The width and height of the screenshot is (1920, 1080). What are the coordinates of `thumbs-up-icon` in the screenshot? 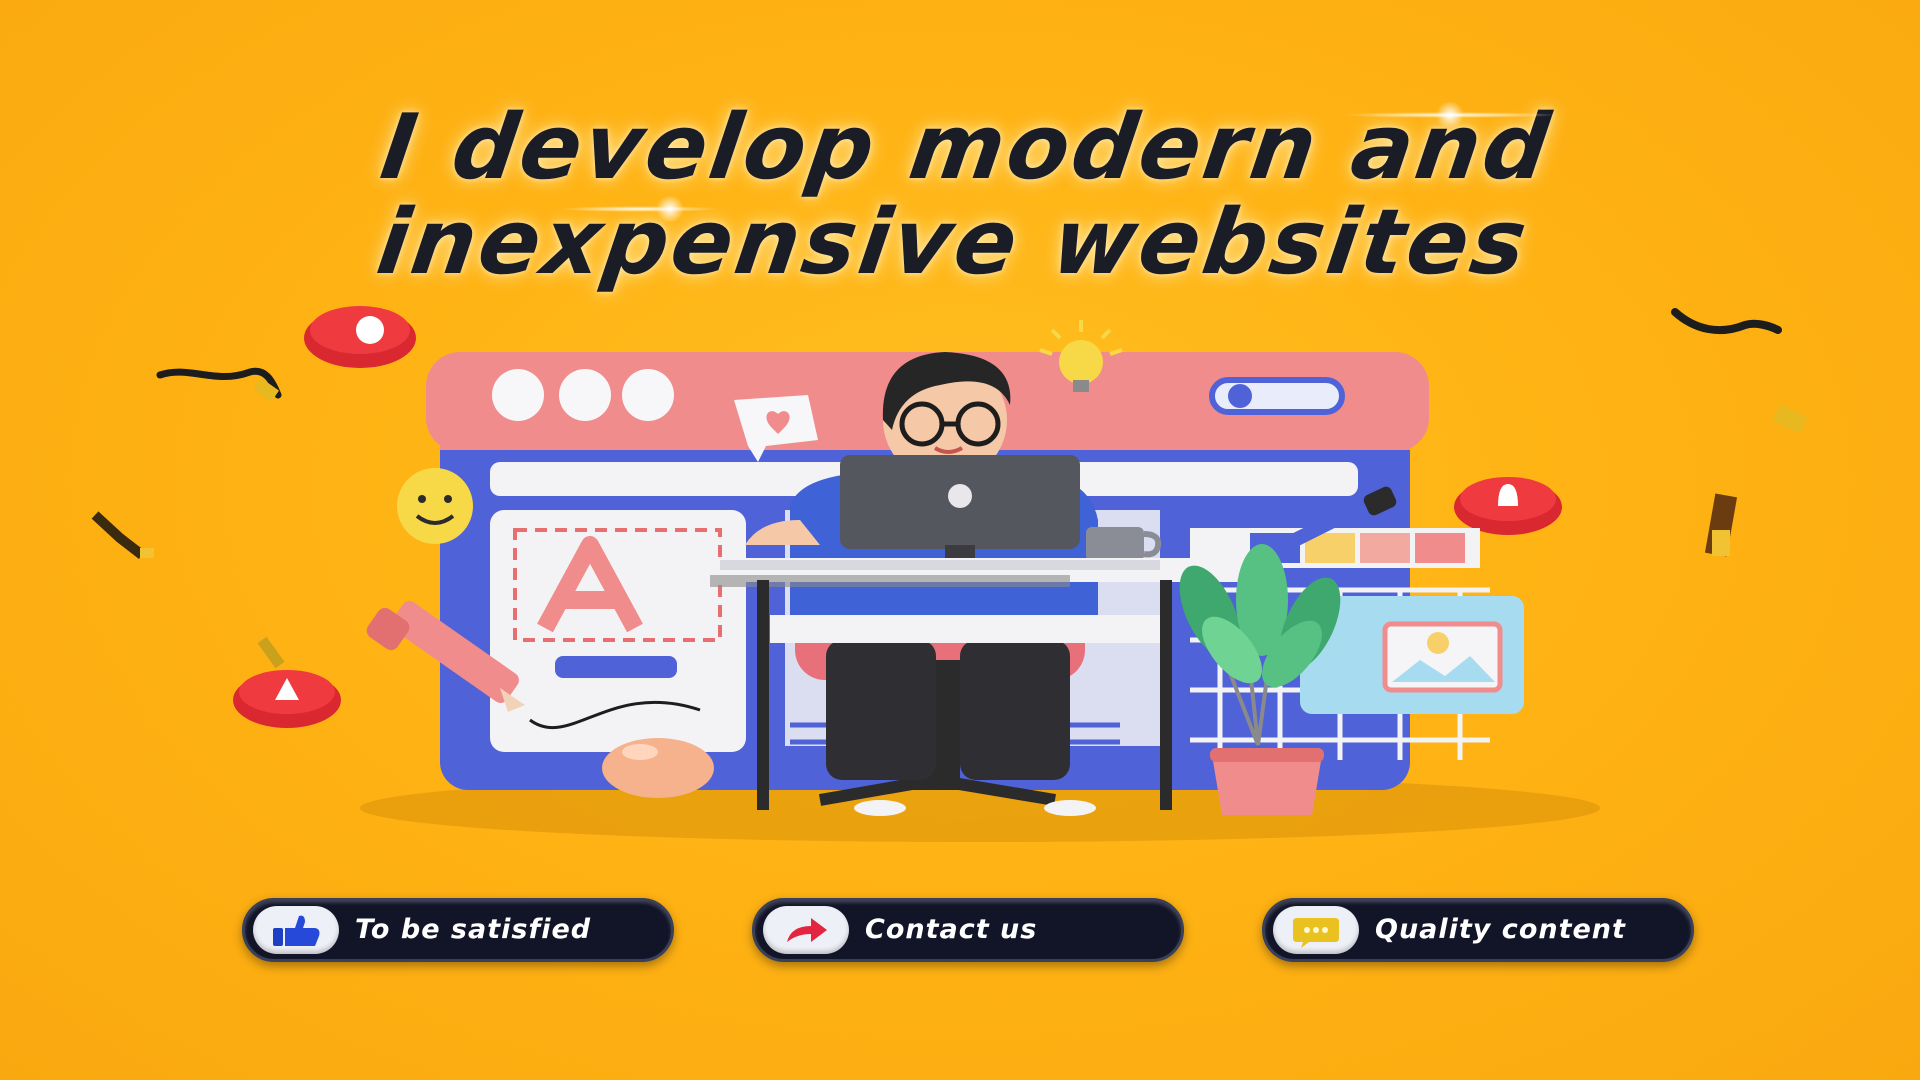 It's located at (296, 930).